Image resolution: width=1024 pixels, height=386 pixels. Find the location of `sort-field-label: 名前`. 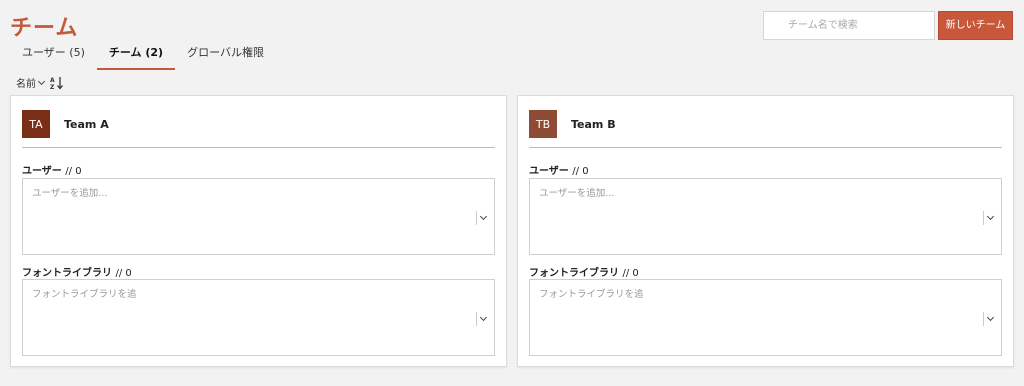

sort-field-label: 名前 is located at coordinates (26, 84).